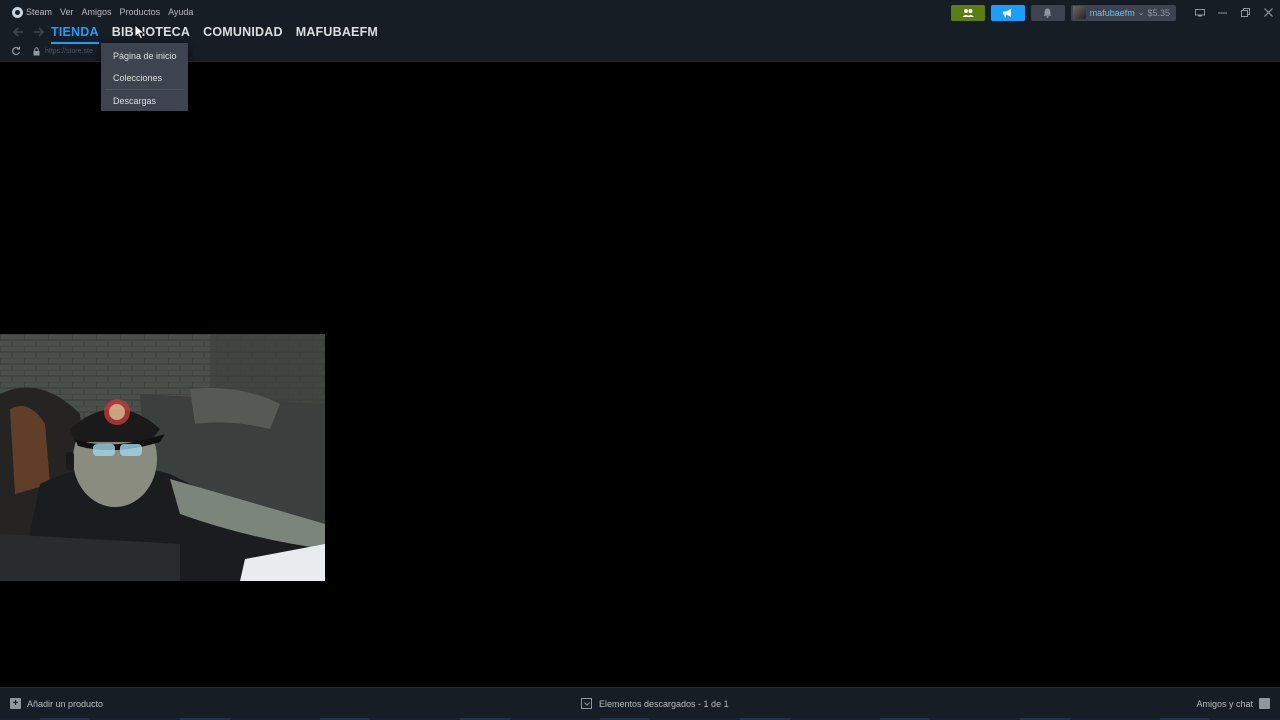 Image resolution: width=1280 pixels, height=720 pixels. I want to click on menu-bar: Steam Ver Amigos Productos Ayuda, so click(102, 12).